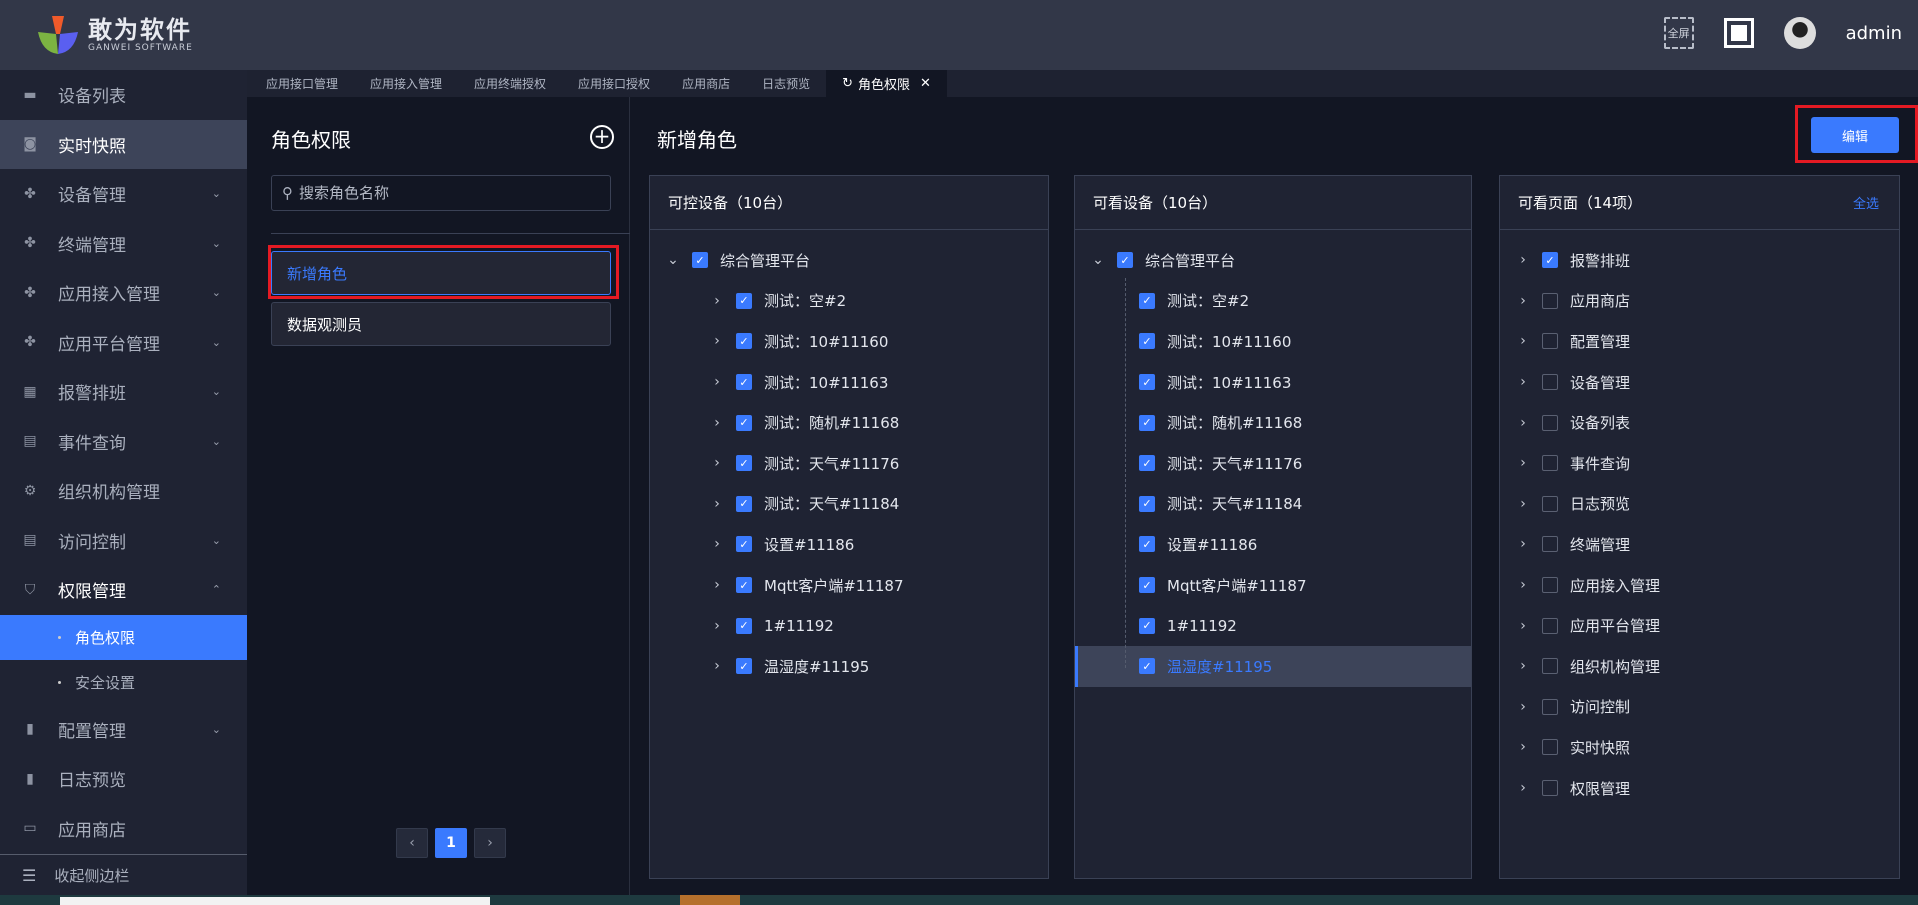  I want to click on sidebar-item: ▮ 日志预览, so click(123, 779).